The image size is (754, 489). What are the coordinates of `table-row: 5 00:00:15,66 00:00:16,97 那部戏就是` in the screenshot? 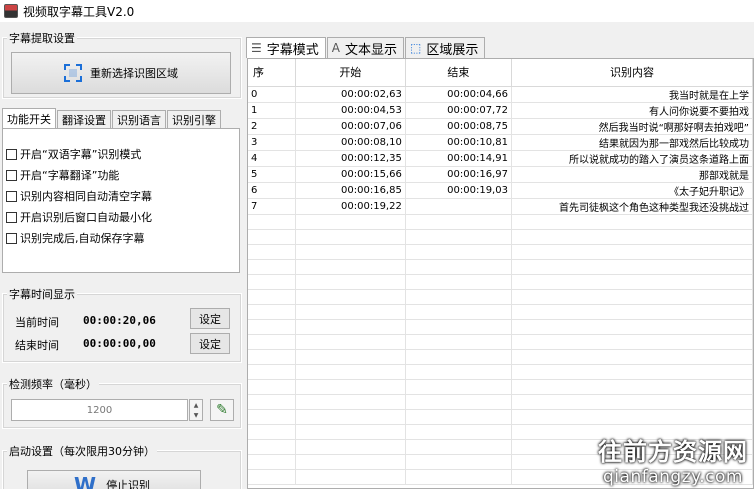 It's located at (500, 174).